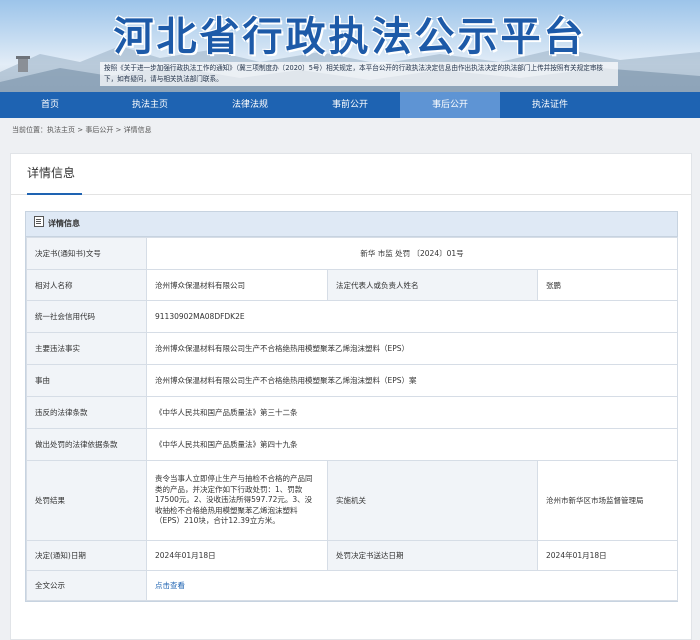 The height and width of the screenshot is (640, 700). What do you see at coordinates (412, 253) in the screenshot?
I see `doc-no-value: 新华 市监 处罚 〔2024〕01号` at bounding box center [412, 253].